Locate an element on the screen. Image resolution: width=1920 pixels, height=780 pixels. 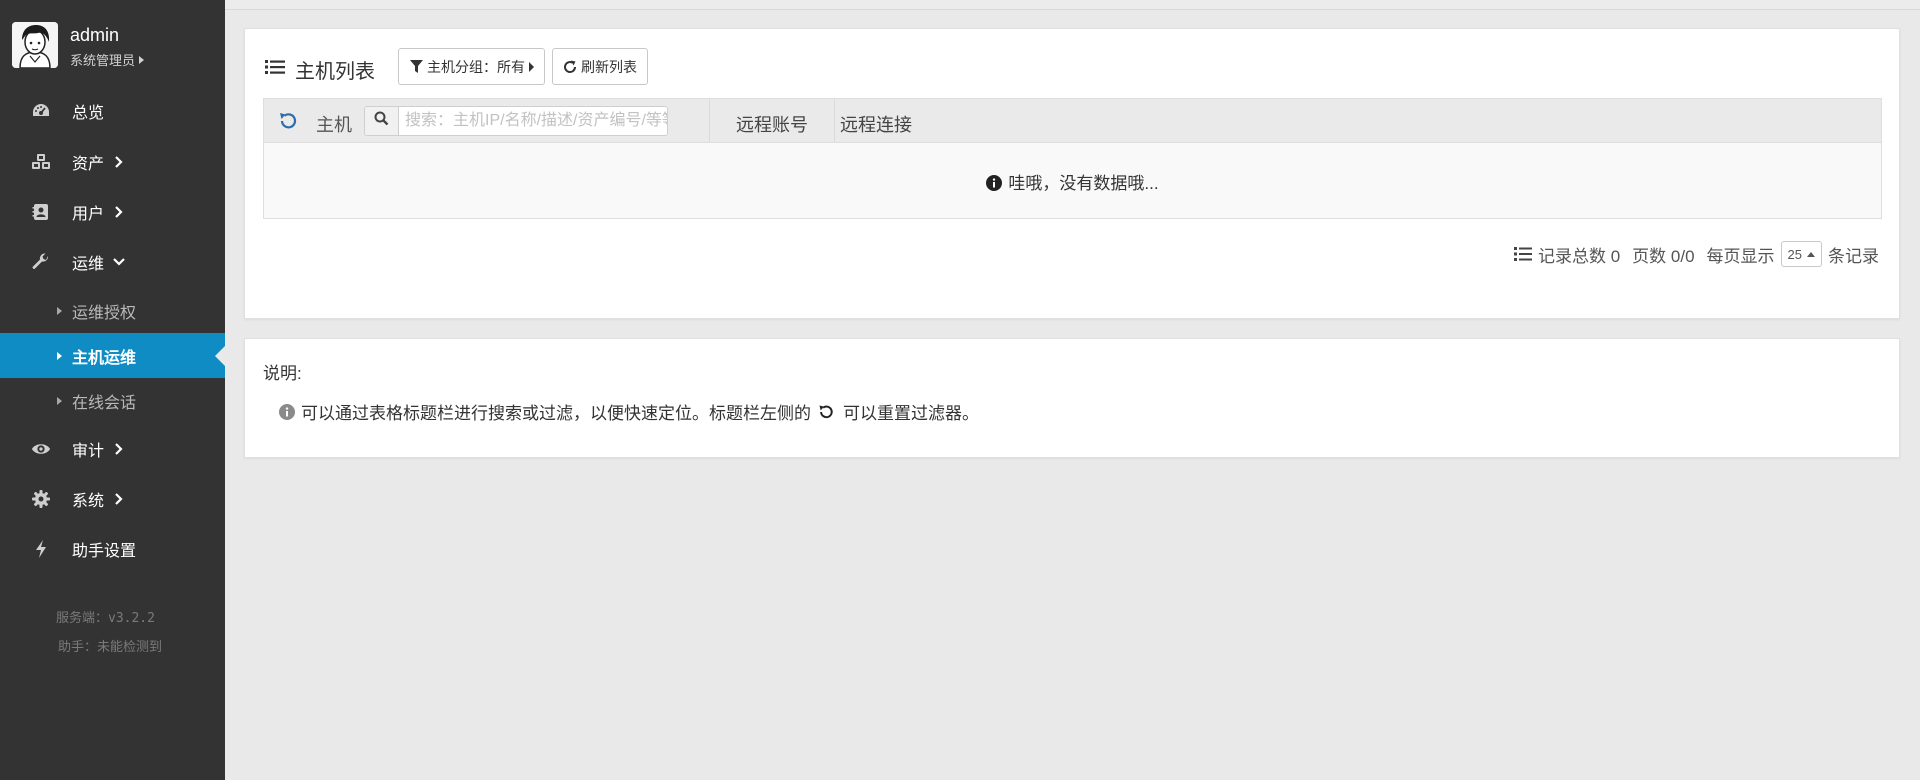
per-page-suffix: 条记录 is located at coordinates (1853, 256).